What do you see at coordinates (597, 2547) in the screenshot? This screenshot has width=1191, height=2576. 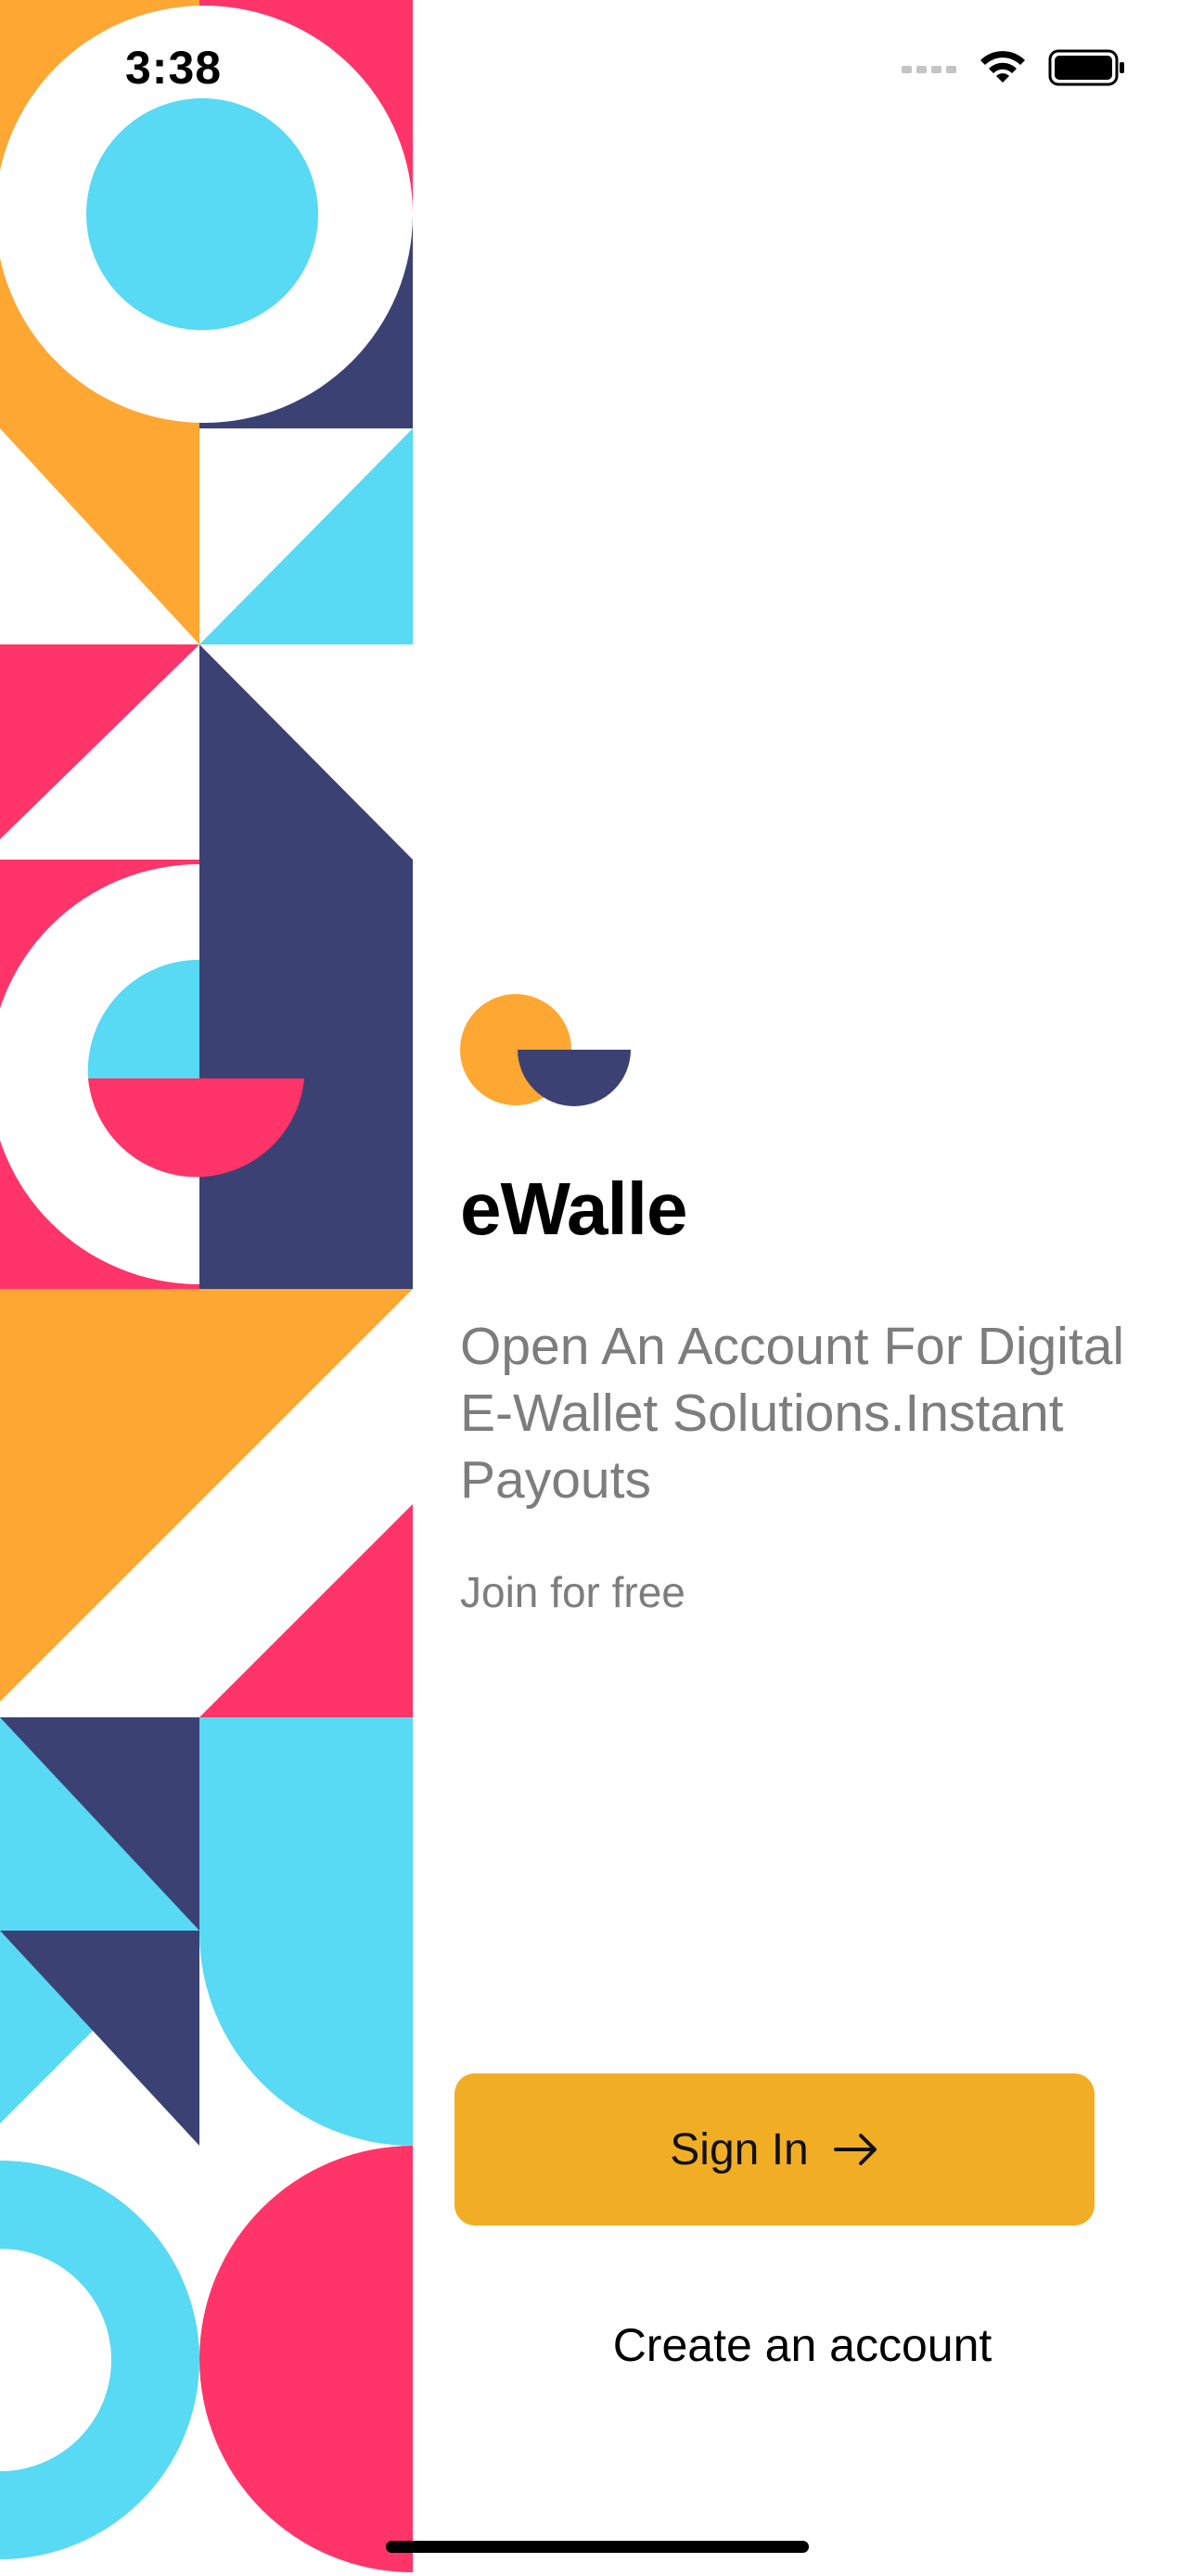 I see `home-indicator` at bounding box center [597, 2547].